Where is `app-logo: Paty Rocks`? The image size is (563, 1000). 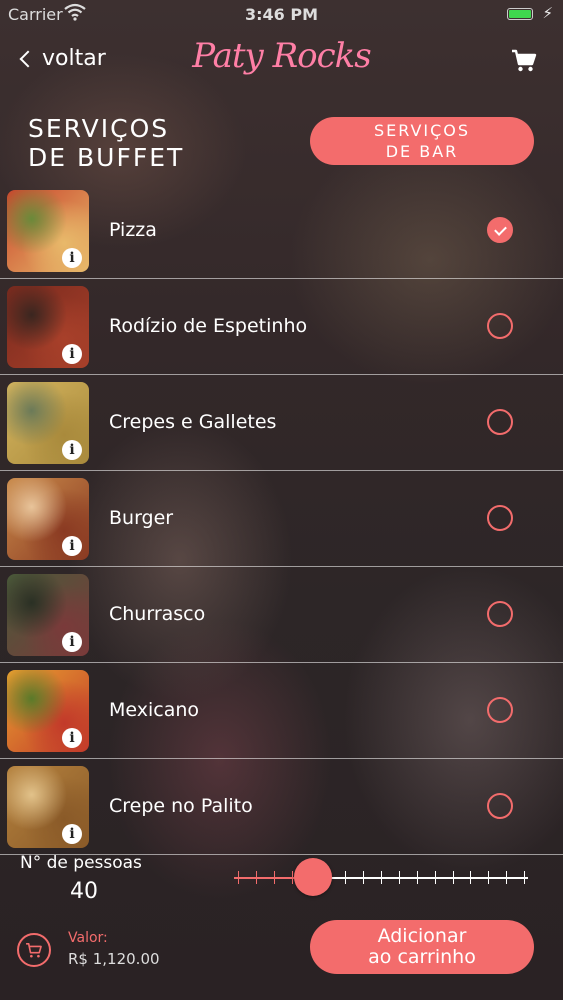 app-logo: Paty Rocks is located at coordinates (281, 56).